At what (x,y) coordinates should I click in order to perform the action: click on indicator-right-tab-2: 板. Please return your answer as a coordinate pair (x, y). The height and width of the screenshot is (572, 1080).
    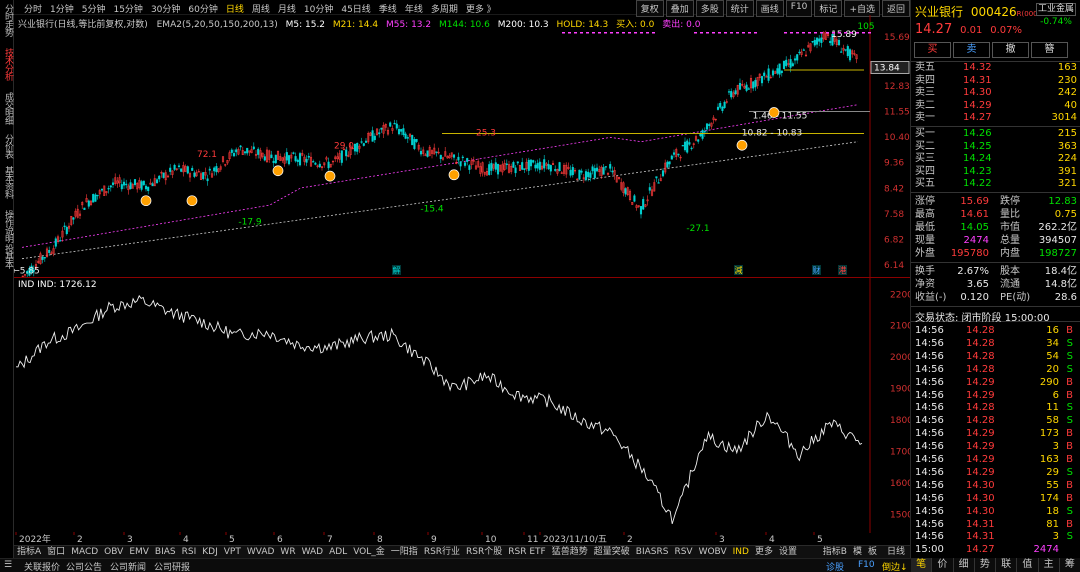
    Looking at the image, I should click on (872, 552).